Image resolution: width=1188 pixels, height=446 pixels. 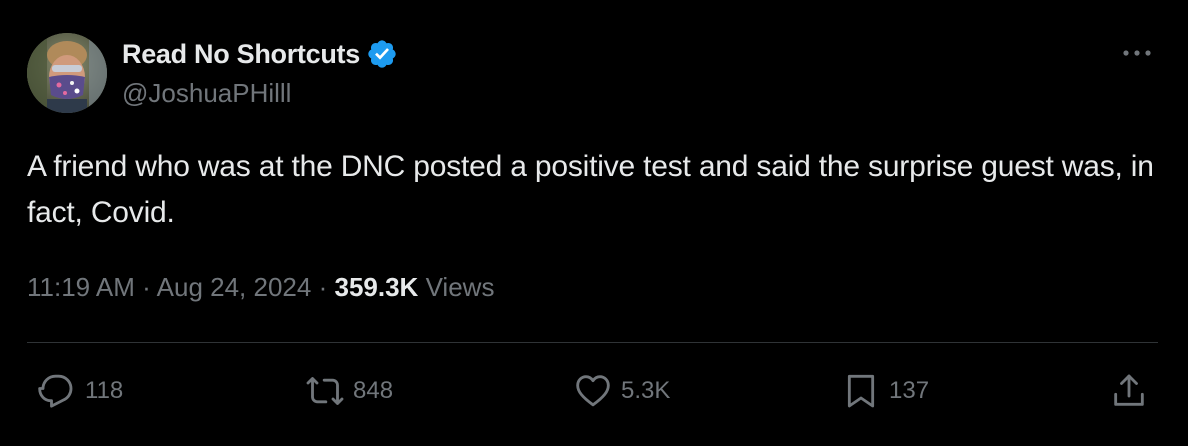 I want to click on verified-badge-icon, so click(x=382, y=54).